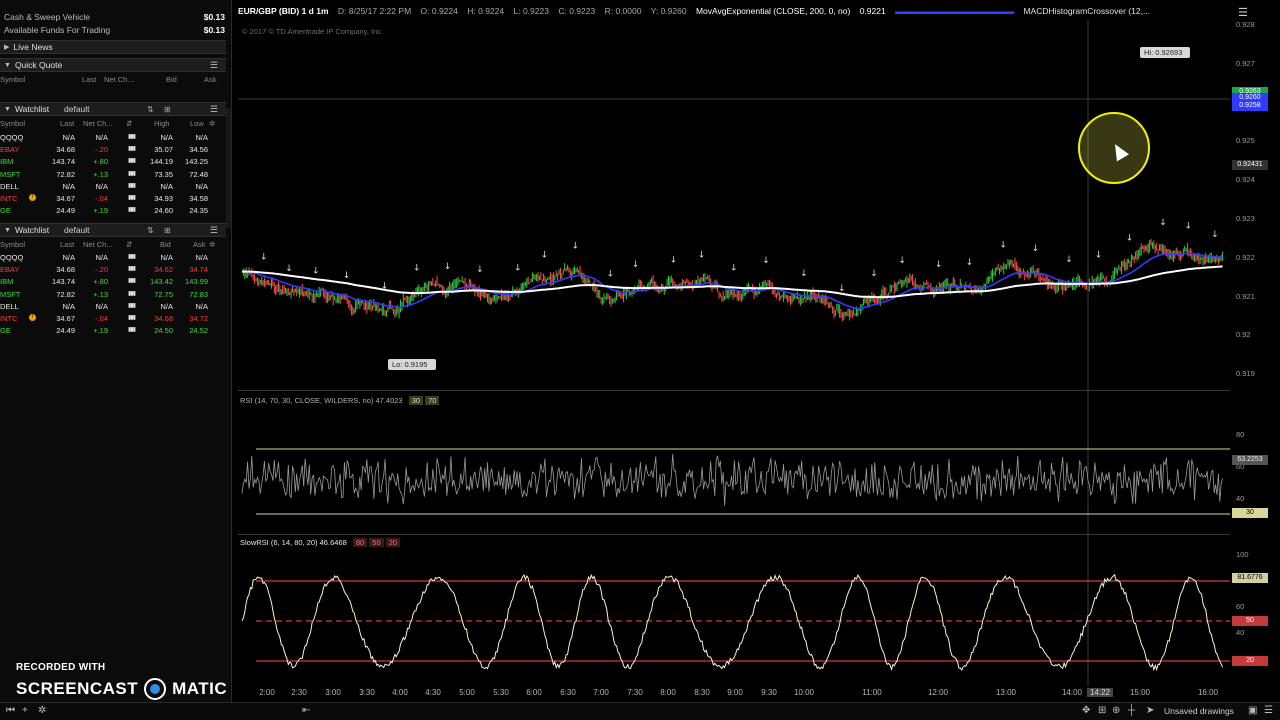 Image resolution: width=1280 pixels, height=720 pixels. What do you see at coordinates (1255, 470) in the screenshot?
I see `rsi-axis: 80 60 40 63.2253 30` at bounding box center [1255, 470].